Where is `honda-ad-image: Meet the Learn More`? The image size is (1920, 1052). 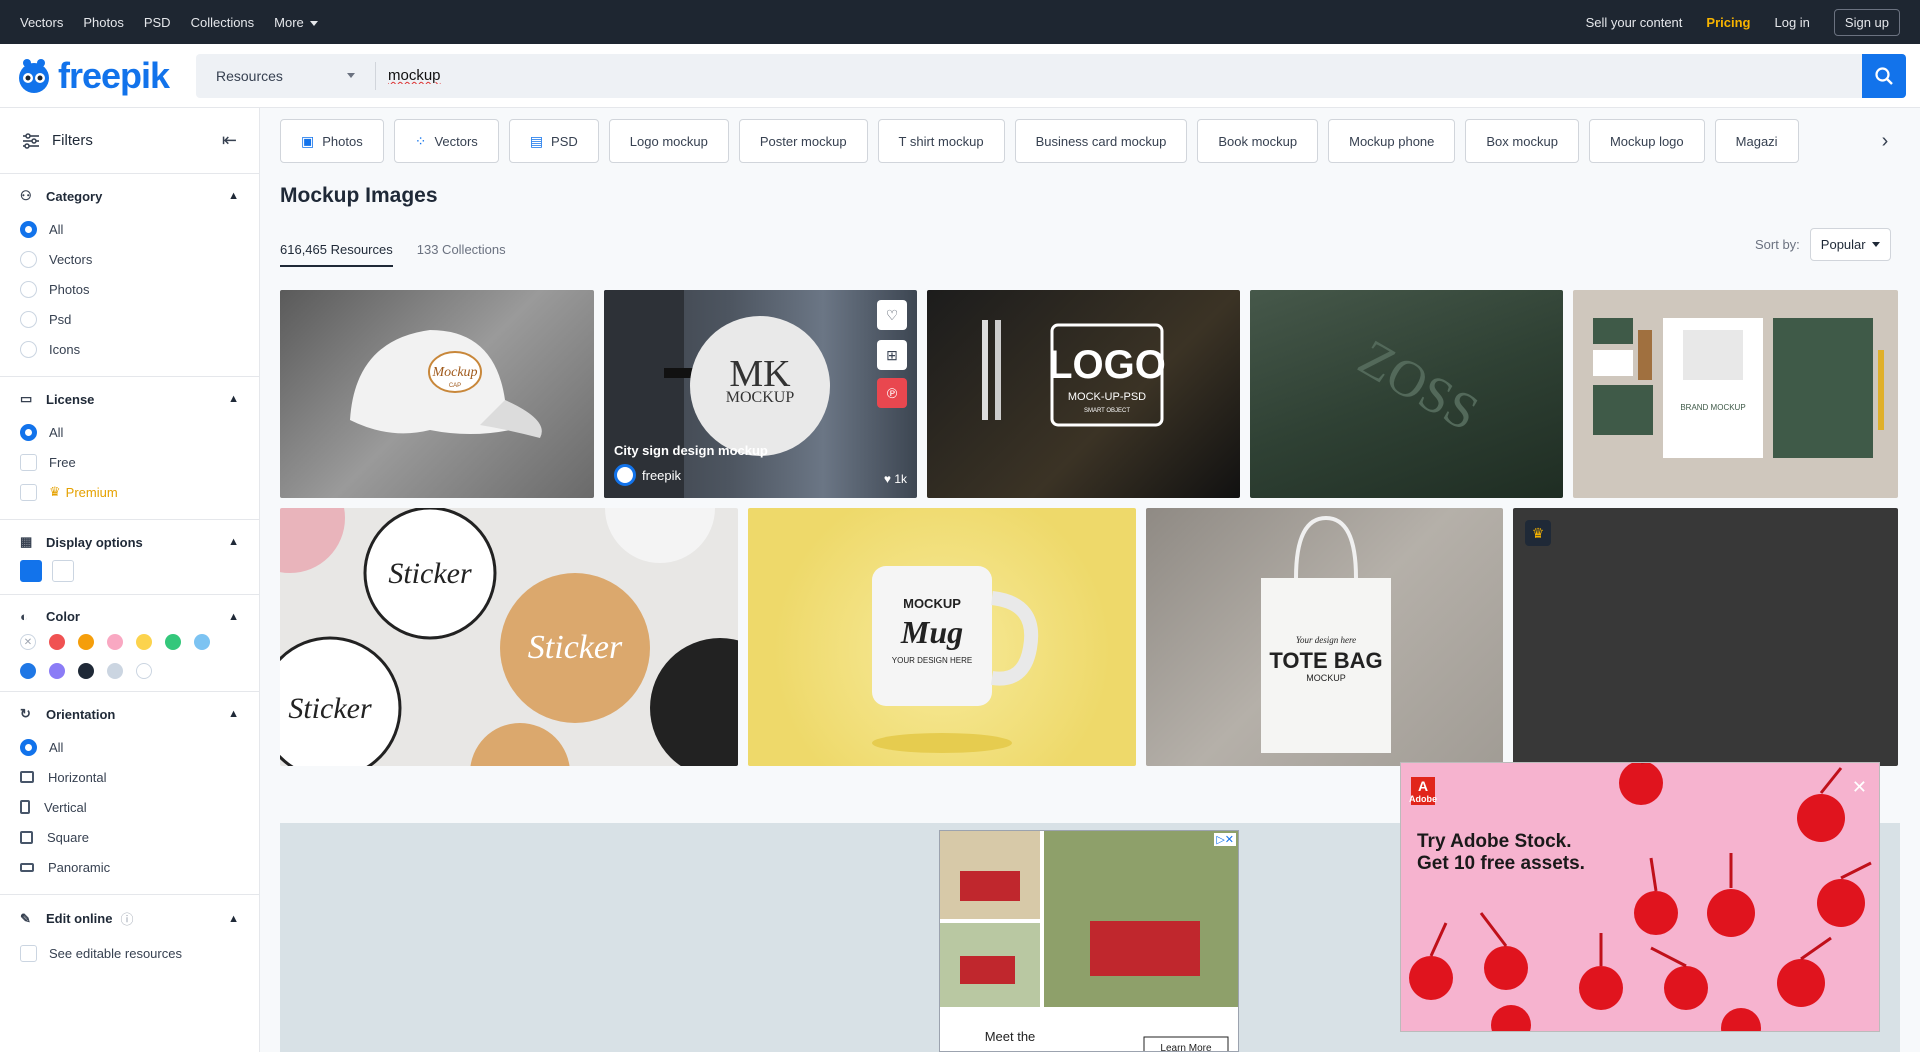 honda-ad-image: Meet the Learn More is located at coordinates (1089, 941).